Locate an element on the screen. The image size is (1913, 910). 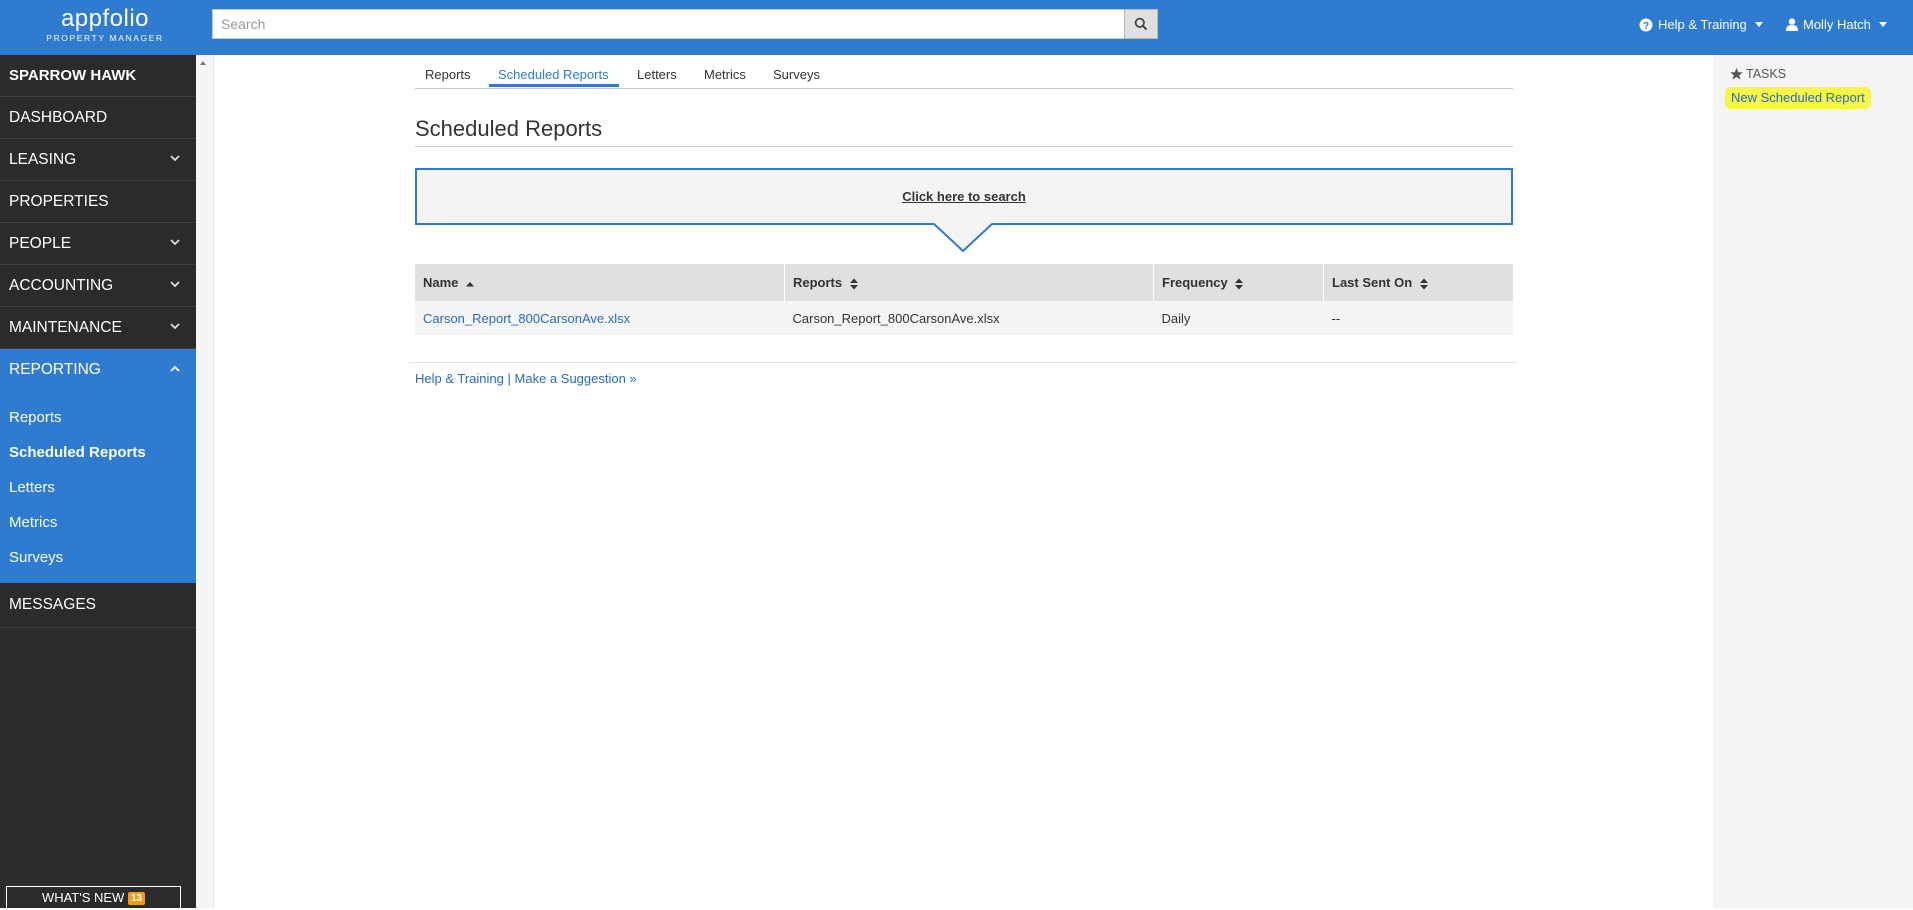
chevron-up-icon is located at coordinates (175, 368).